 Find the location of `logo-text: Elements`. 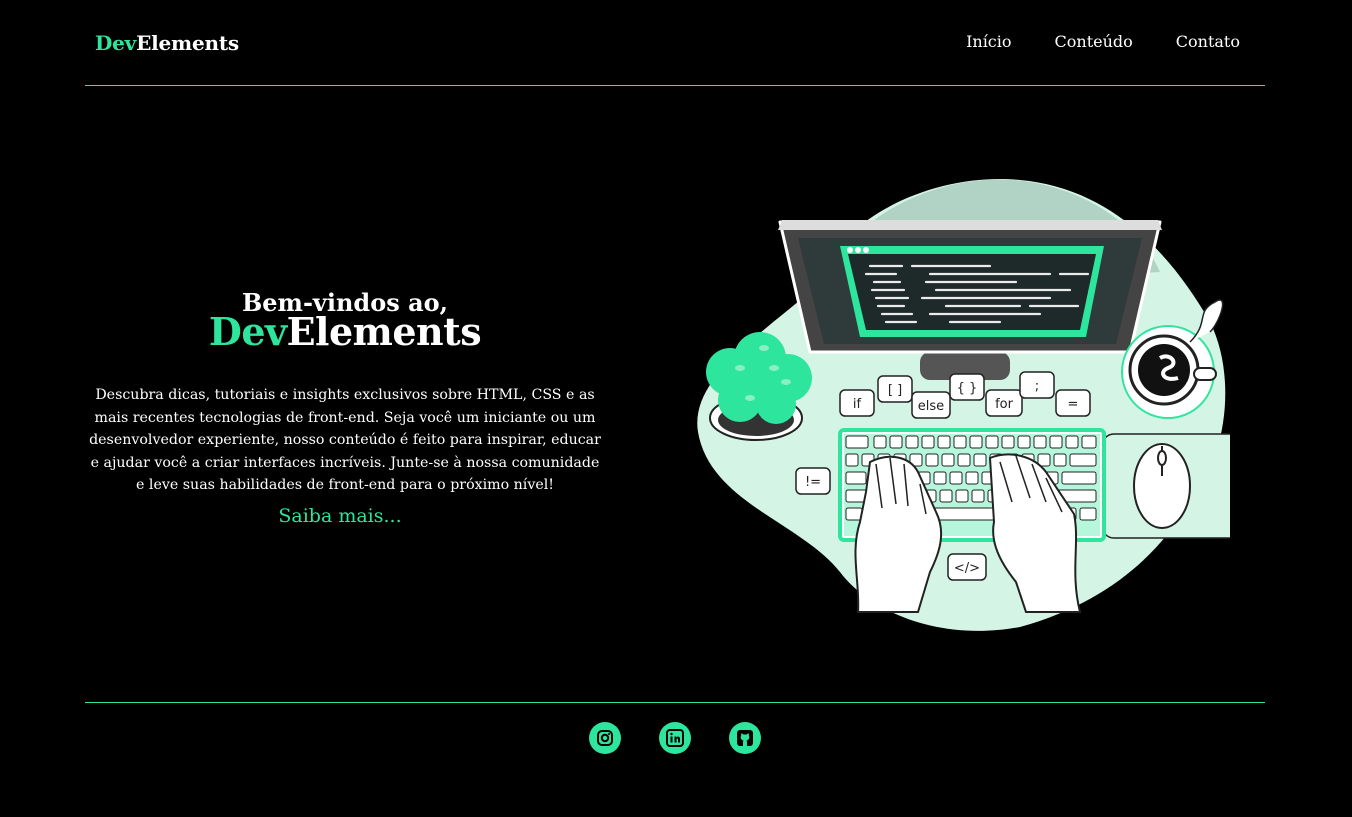

logo-text: Elements is located at coordinates (187, 43).